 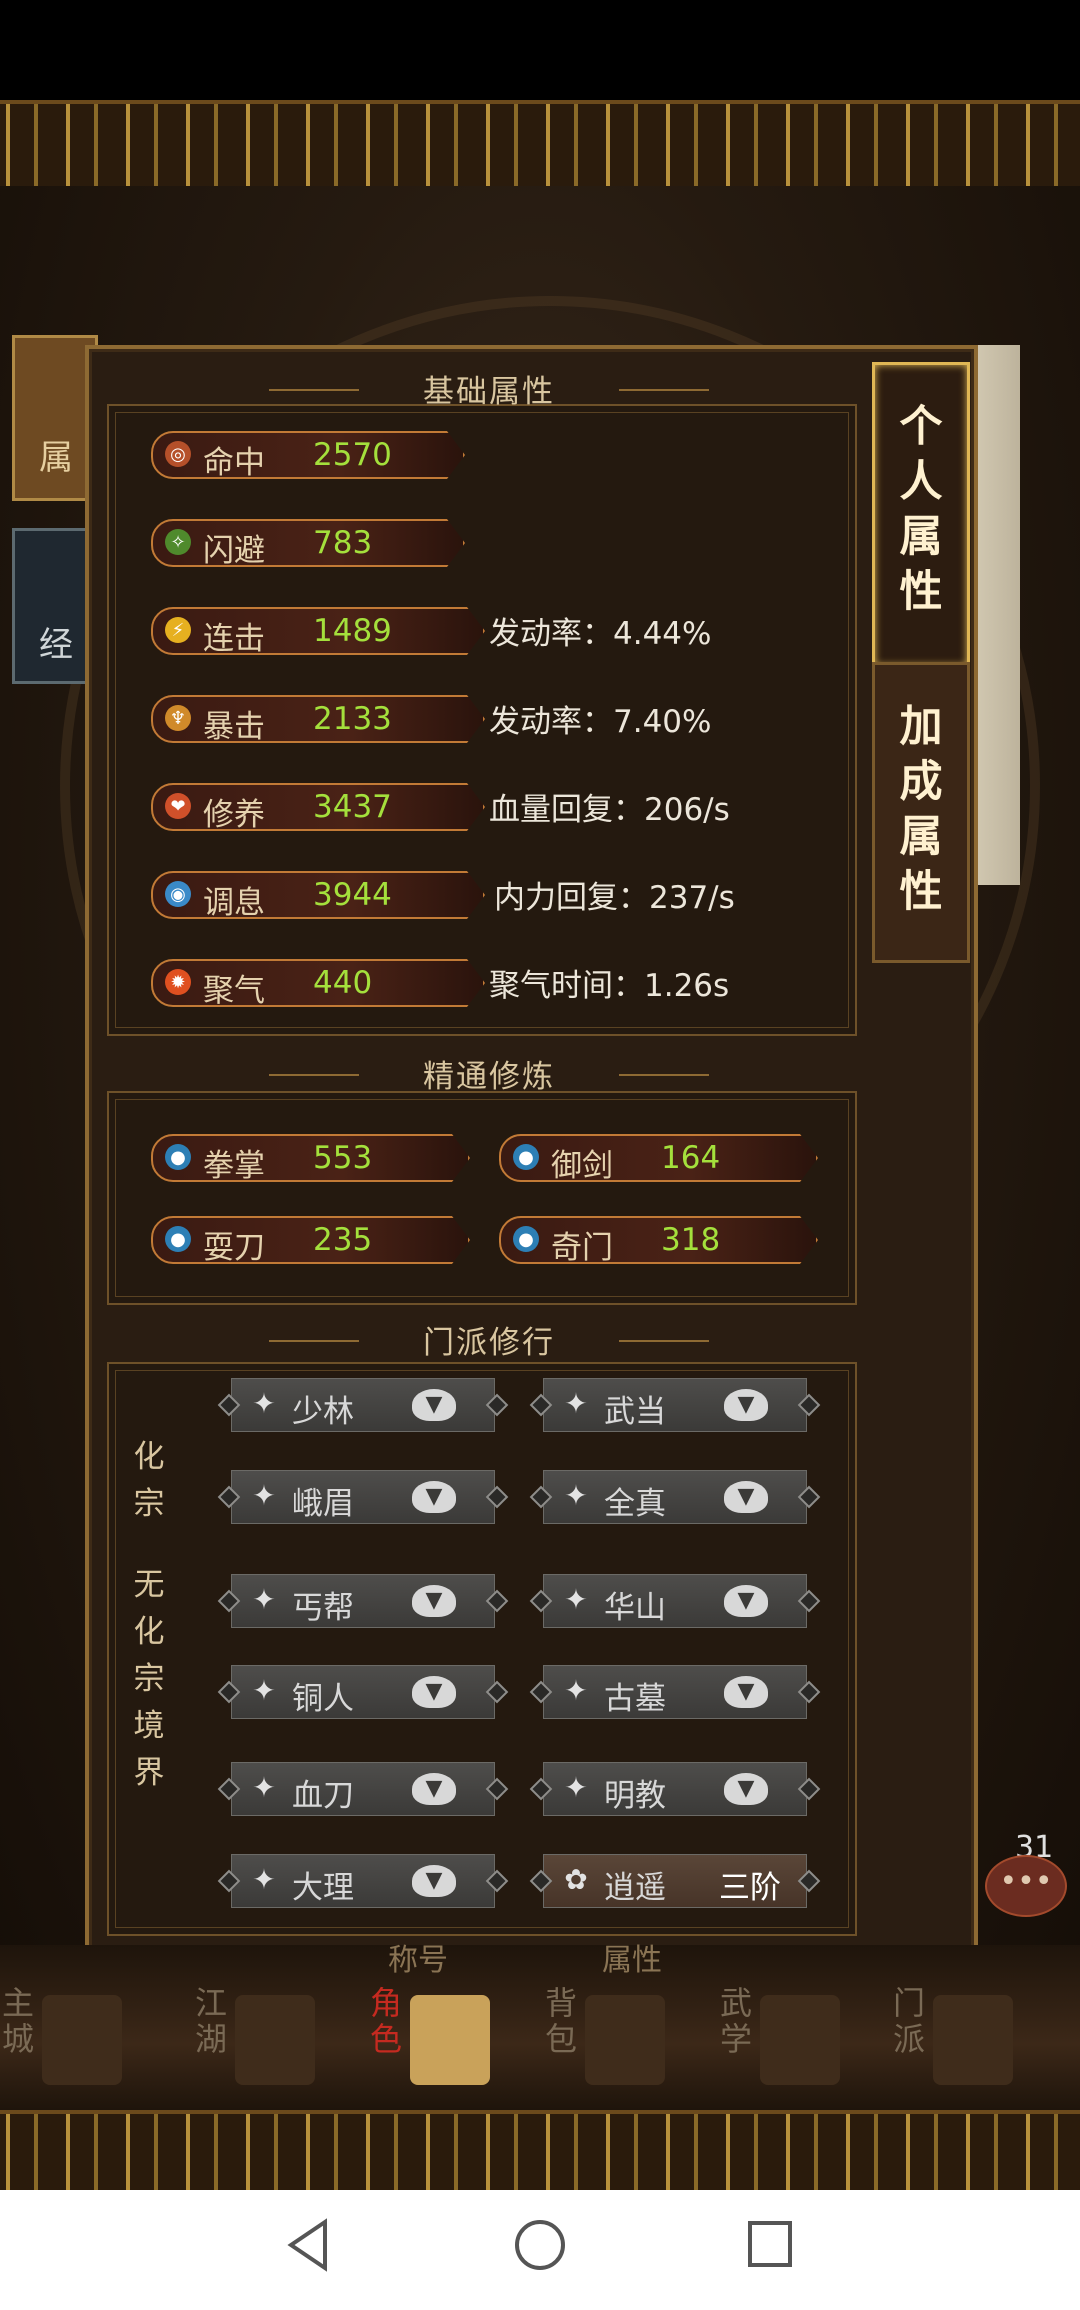 I want to click on sect-name: 大理, so click(x=323, y=1888).